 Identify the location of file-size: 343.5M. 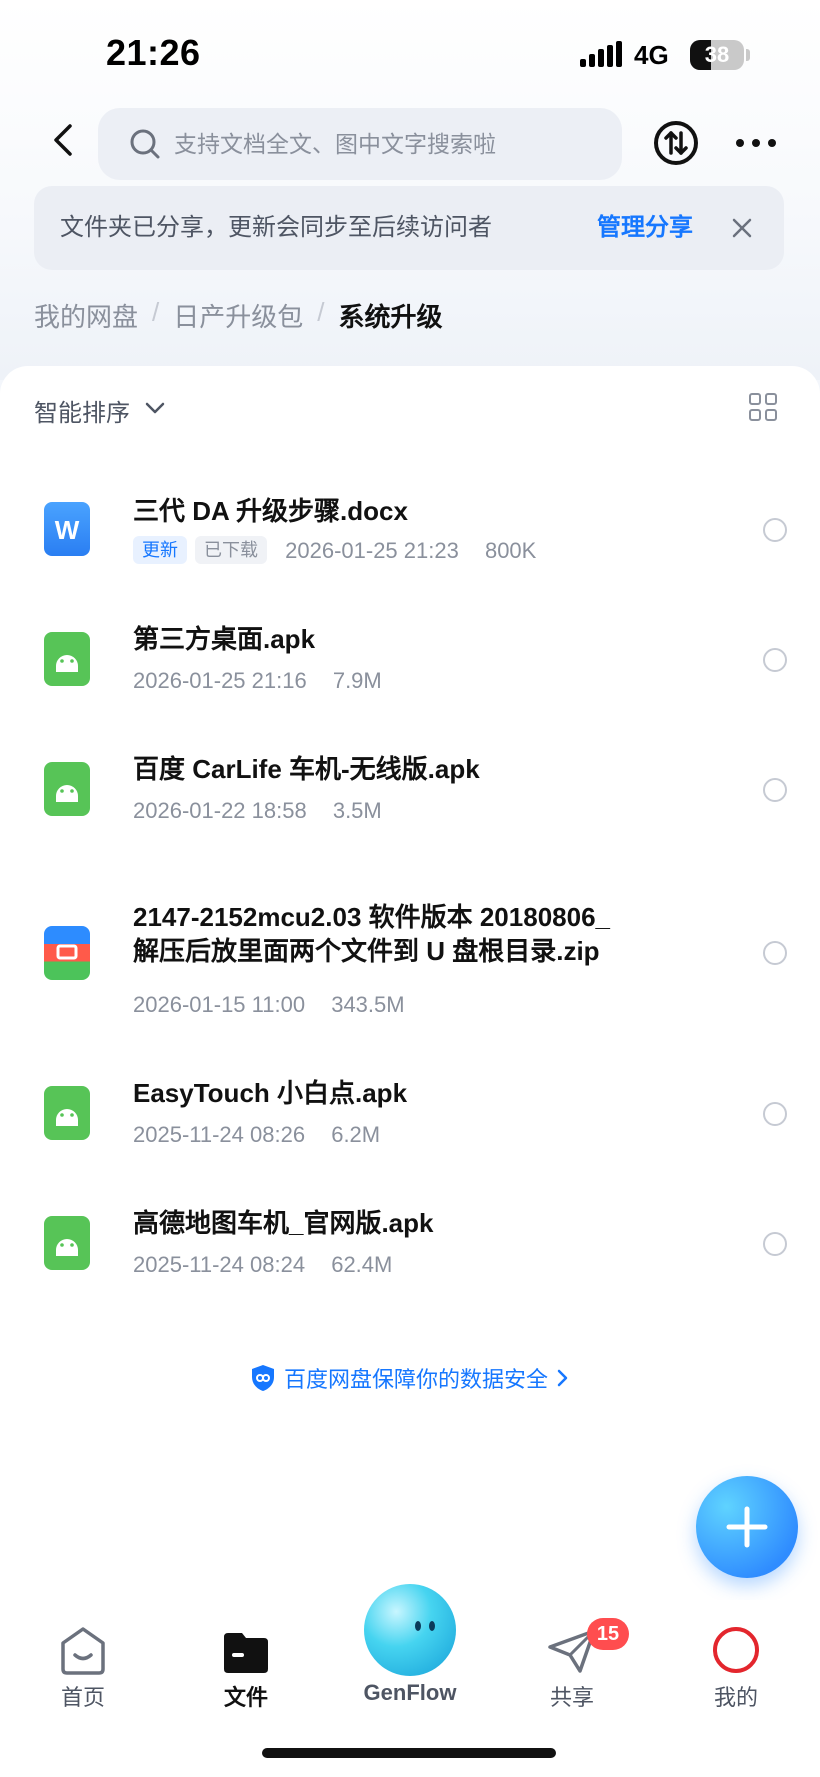
(368, 1004).